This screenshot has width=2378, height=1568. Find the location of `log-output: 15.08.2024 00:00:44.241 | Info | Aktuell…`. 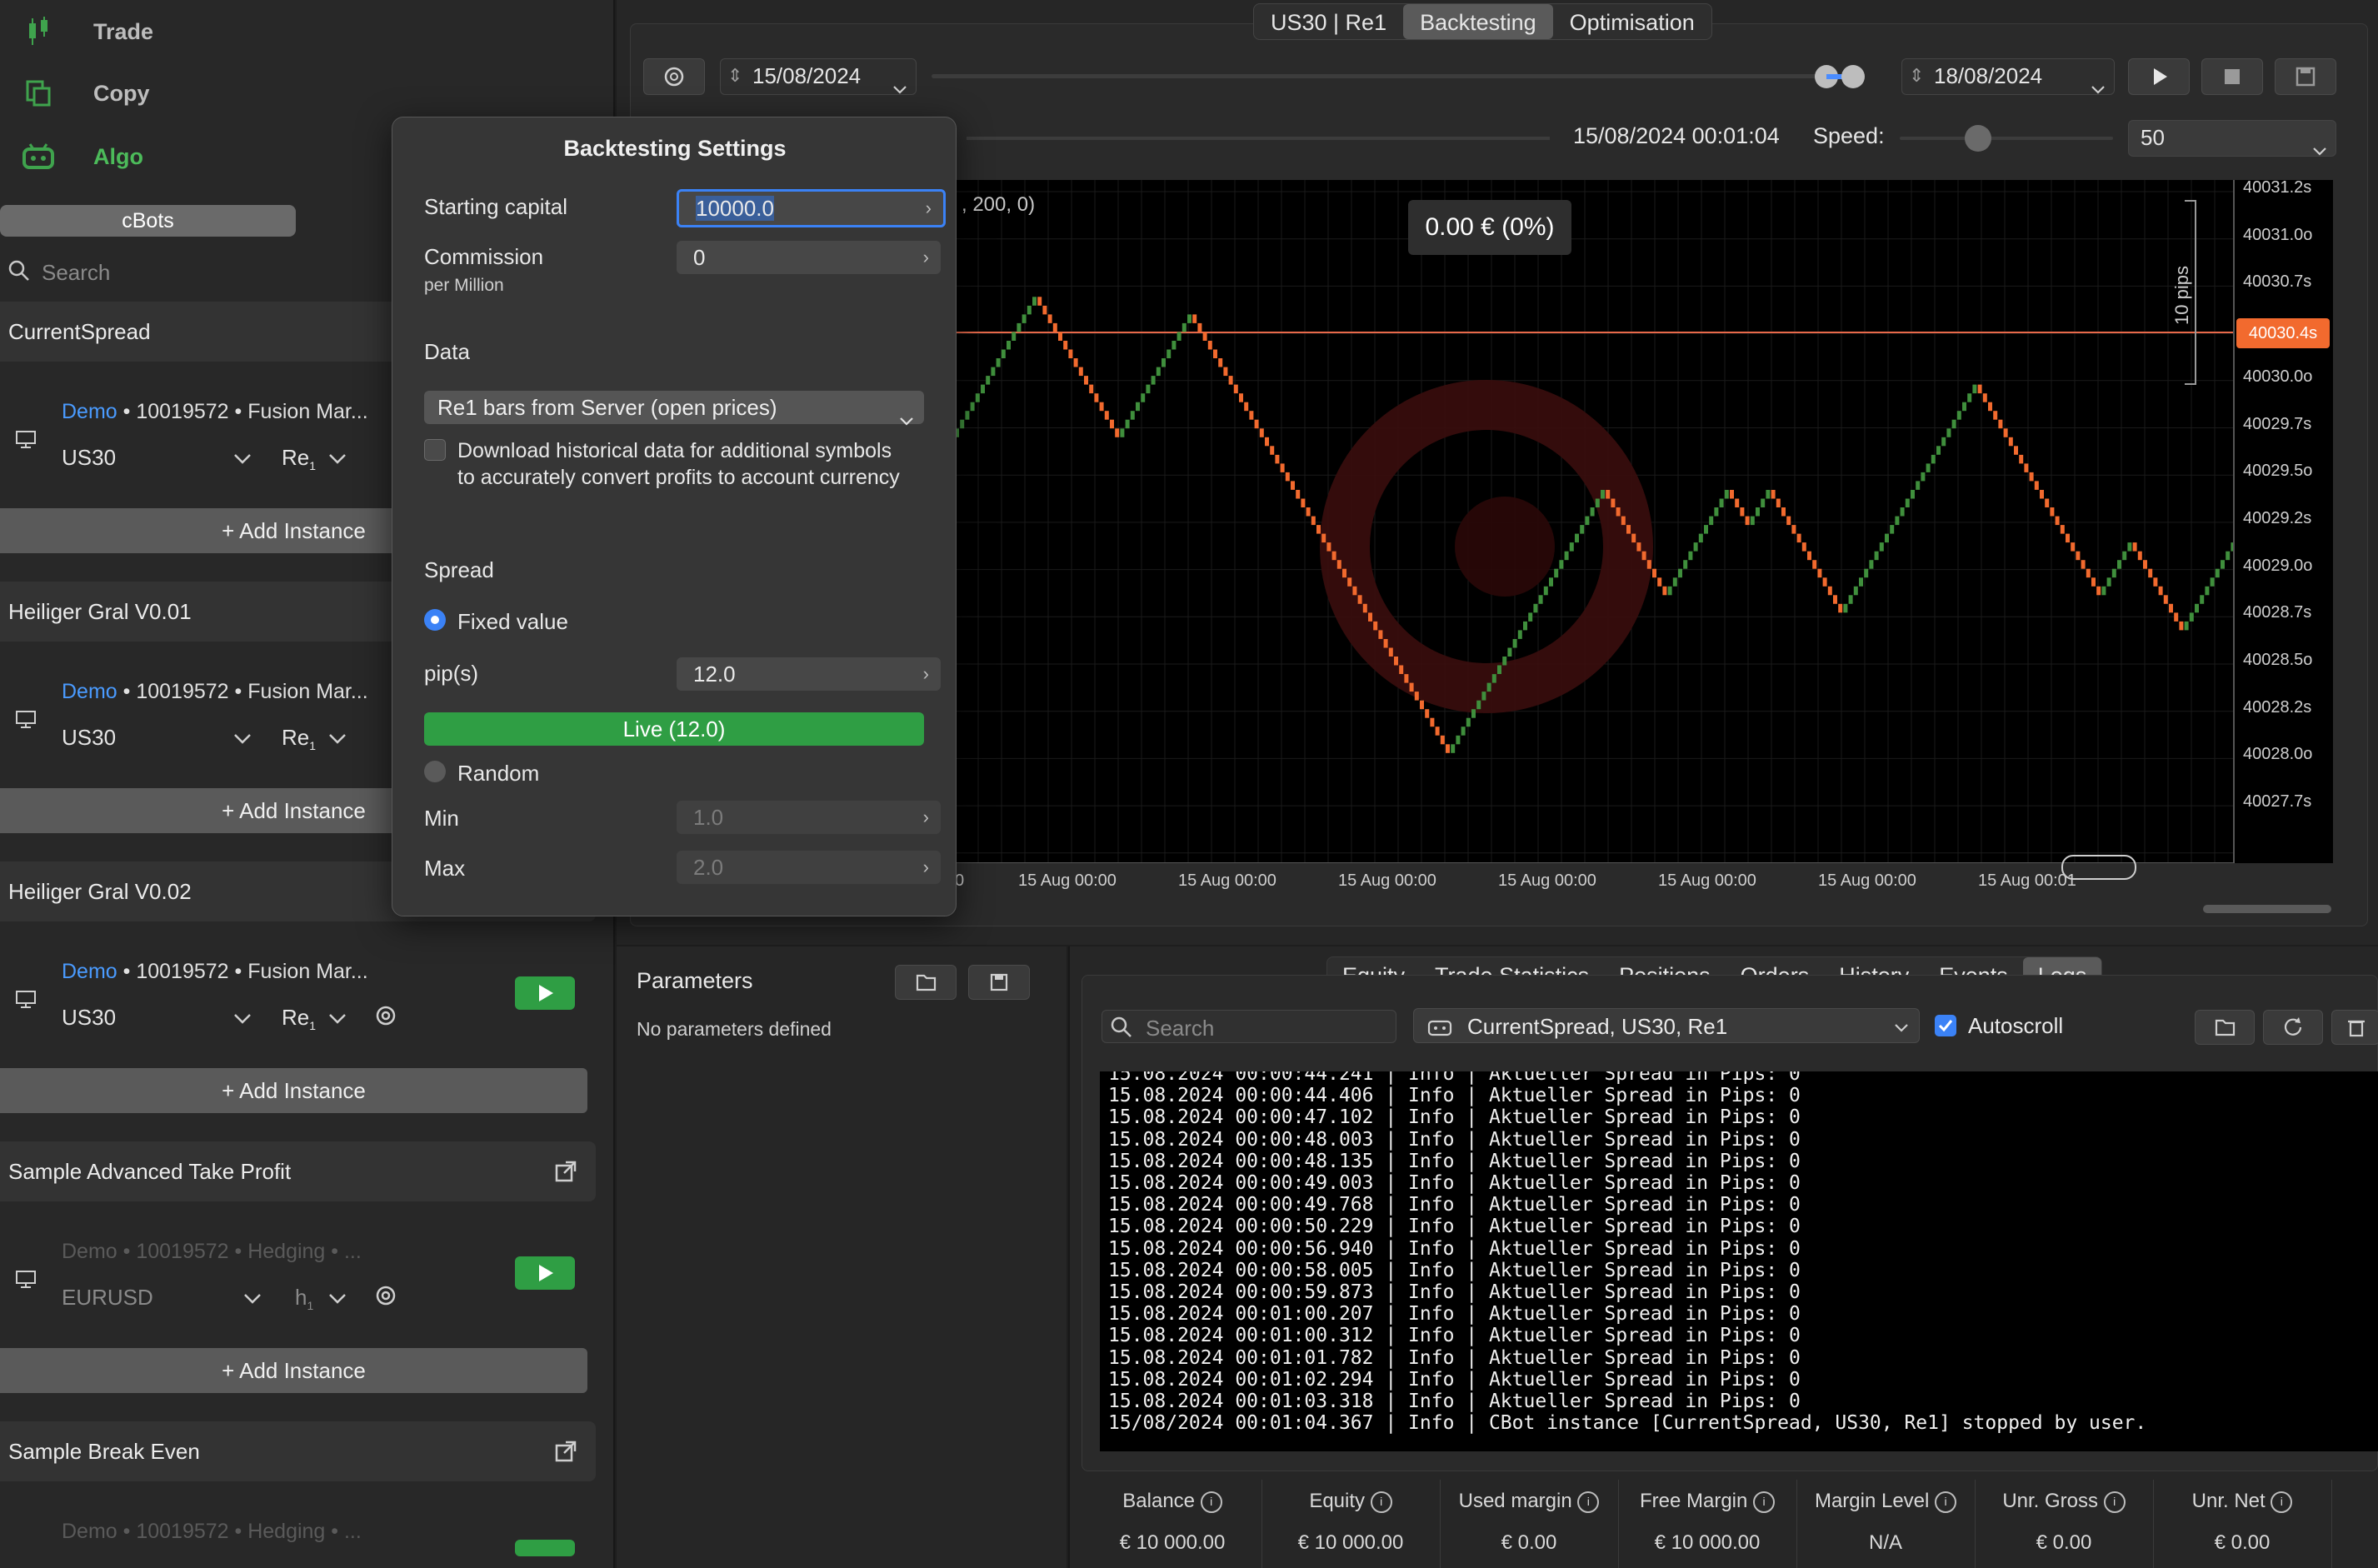

log-output: 15.08.2024 00:00:44.241 | Info | Aktuell… is located at coordinates (1739, 1261).